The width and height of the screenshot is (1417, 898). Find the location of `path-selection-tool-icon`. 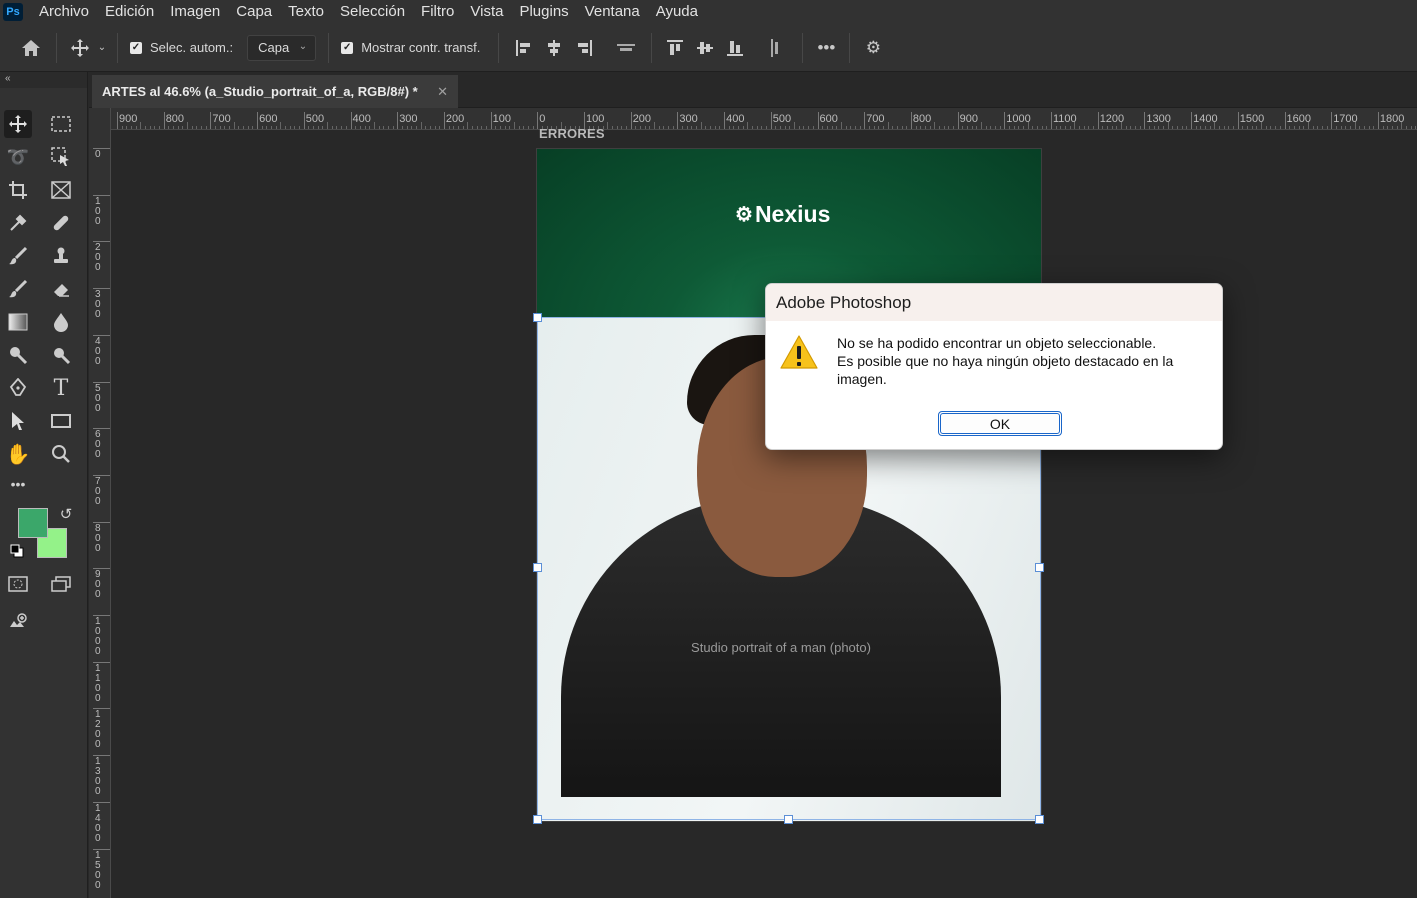

path-selection-tool-icon is located at coordinates (18, 421).